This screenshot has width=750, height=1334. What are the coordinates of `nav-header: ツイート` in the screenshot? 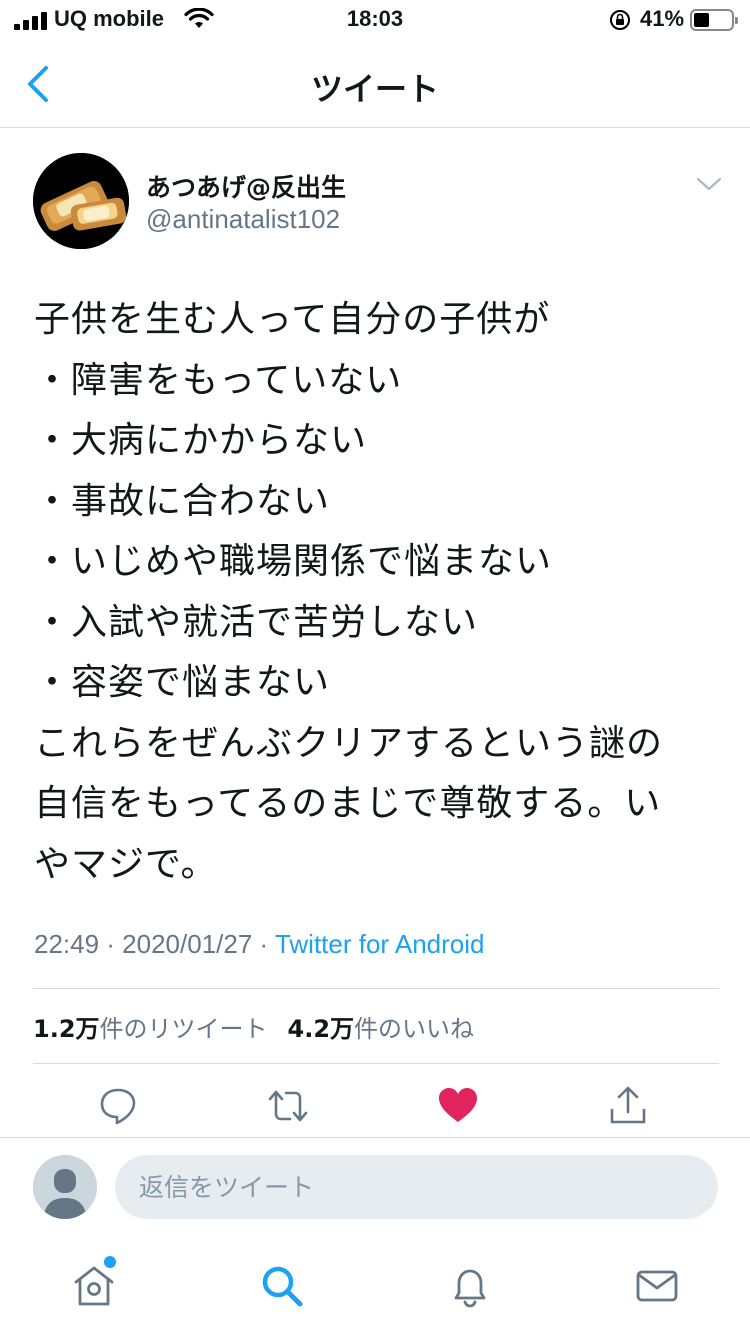 It's located at (375, 84).